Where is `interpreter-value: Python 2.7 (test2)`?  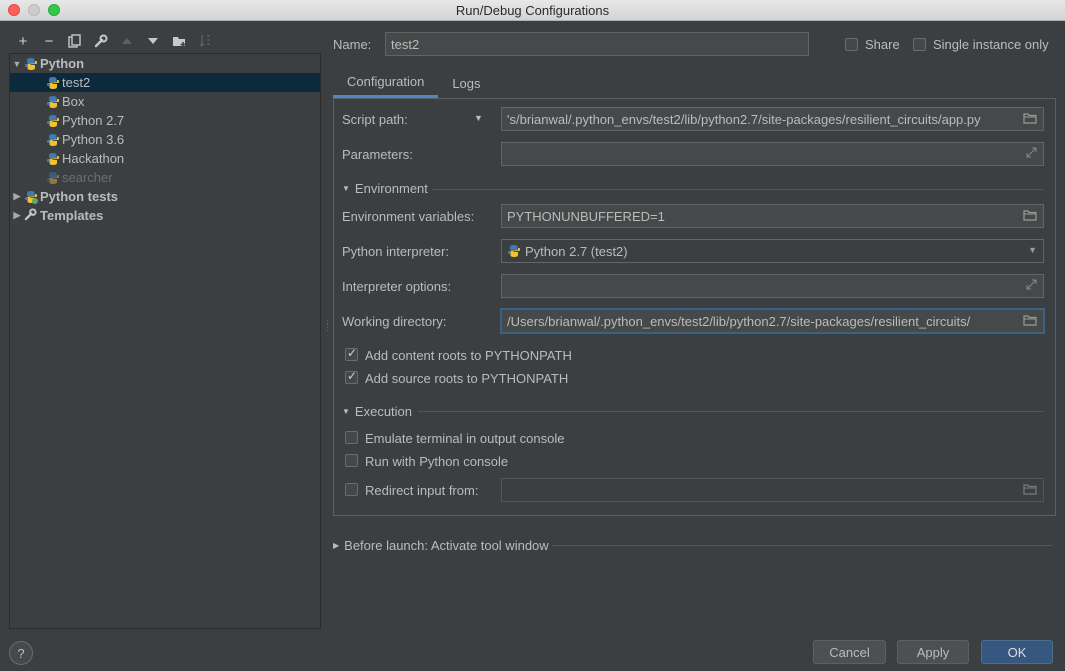 interpreter-value: Python 2.7 (test2) is located at coordinates (576, 251).